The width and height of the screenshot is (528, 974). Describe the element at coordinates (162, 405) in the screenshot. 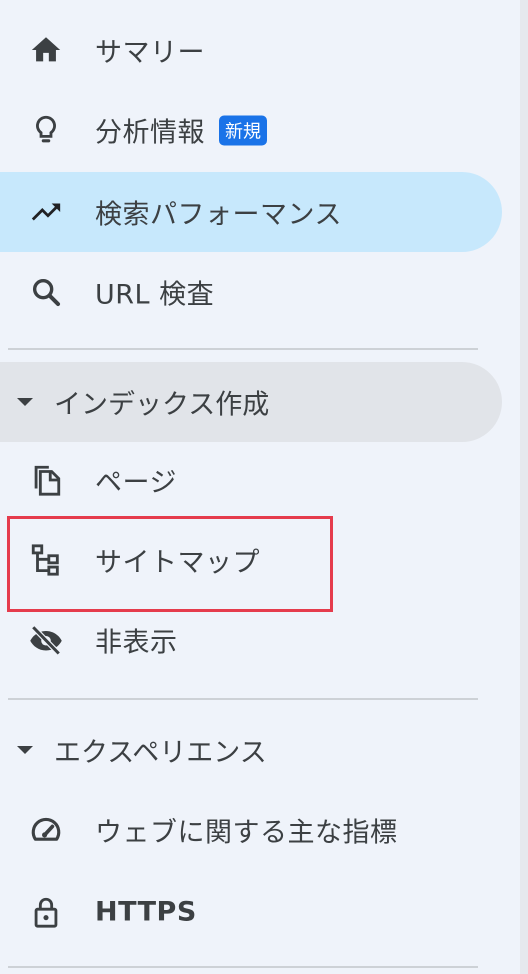

I see `section-indexing-label: インデックス作成` at that location.